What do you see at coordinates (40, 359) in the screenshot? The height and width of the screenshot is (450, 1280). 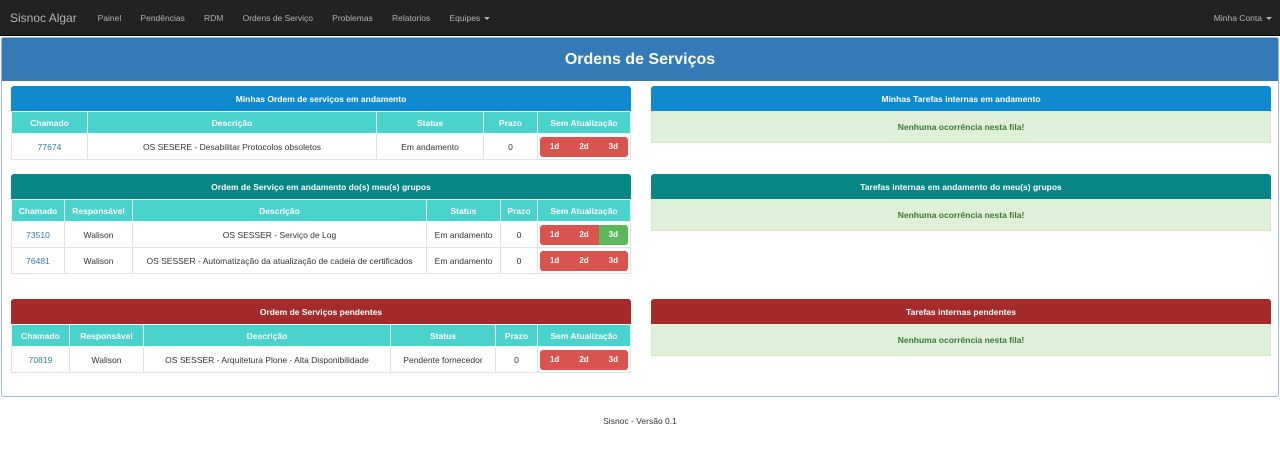 I see `chamado-link: 70819` at bounding box center [40, 359].